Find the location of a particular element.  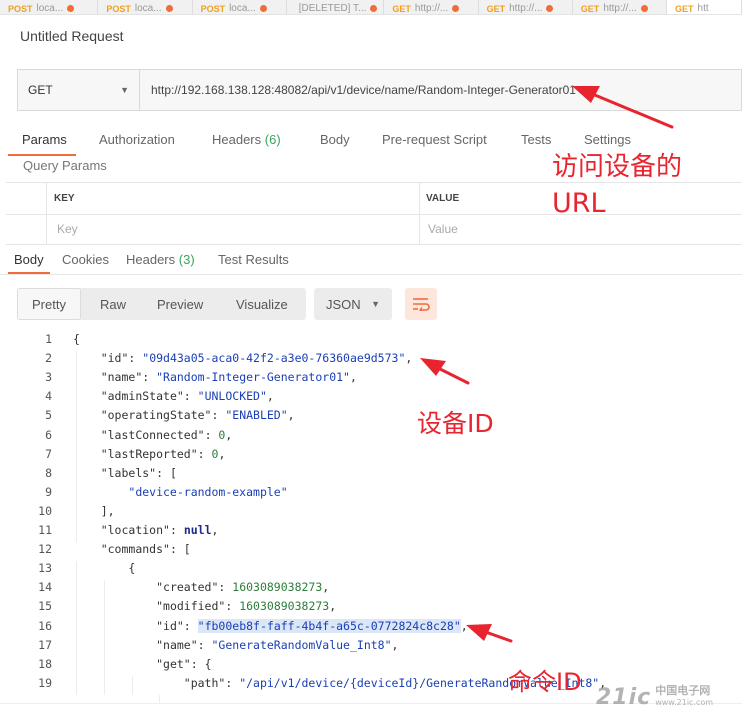

watermark-logo: 21ic is located at coordinates (624, 697).